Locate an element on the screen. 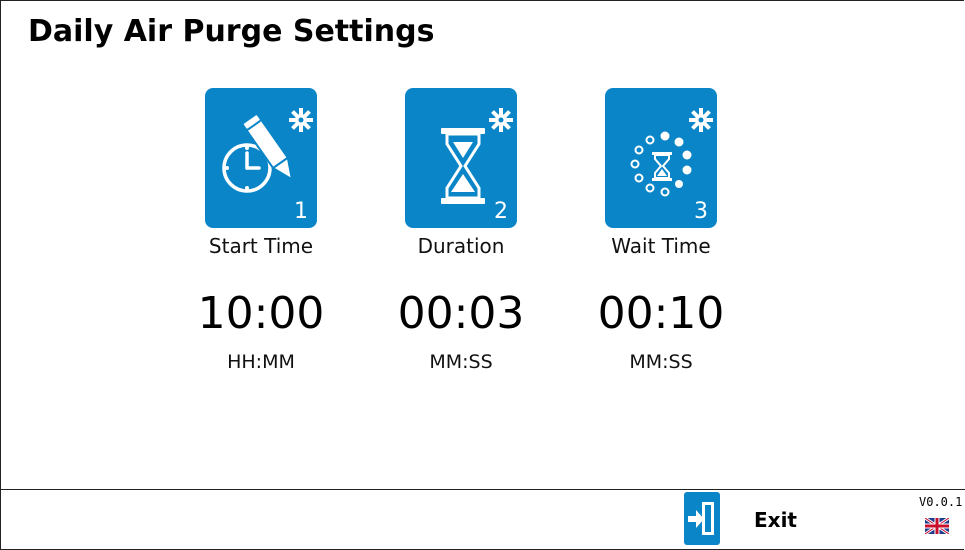 This screenshot has height=550, width=965. setting-label: Start Time is located at coordinates (261, 246).